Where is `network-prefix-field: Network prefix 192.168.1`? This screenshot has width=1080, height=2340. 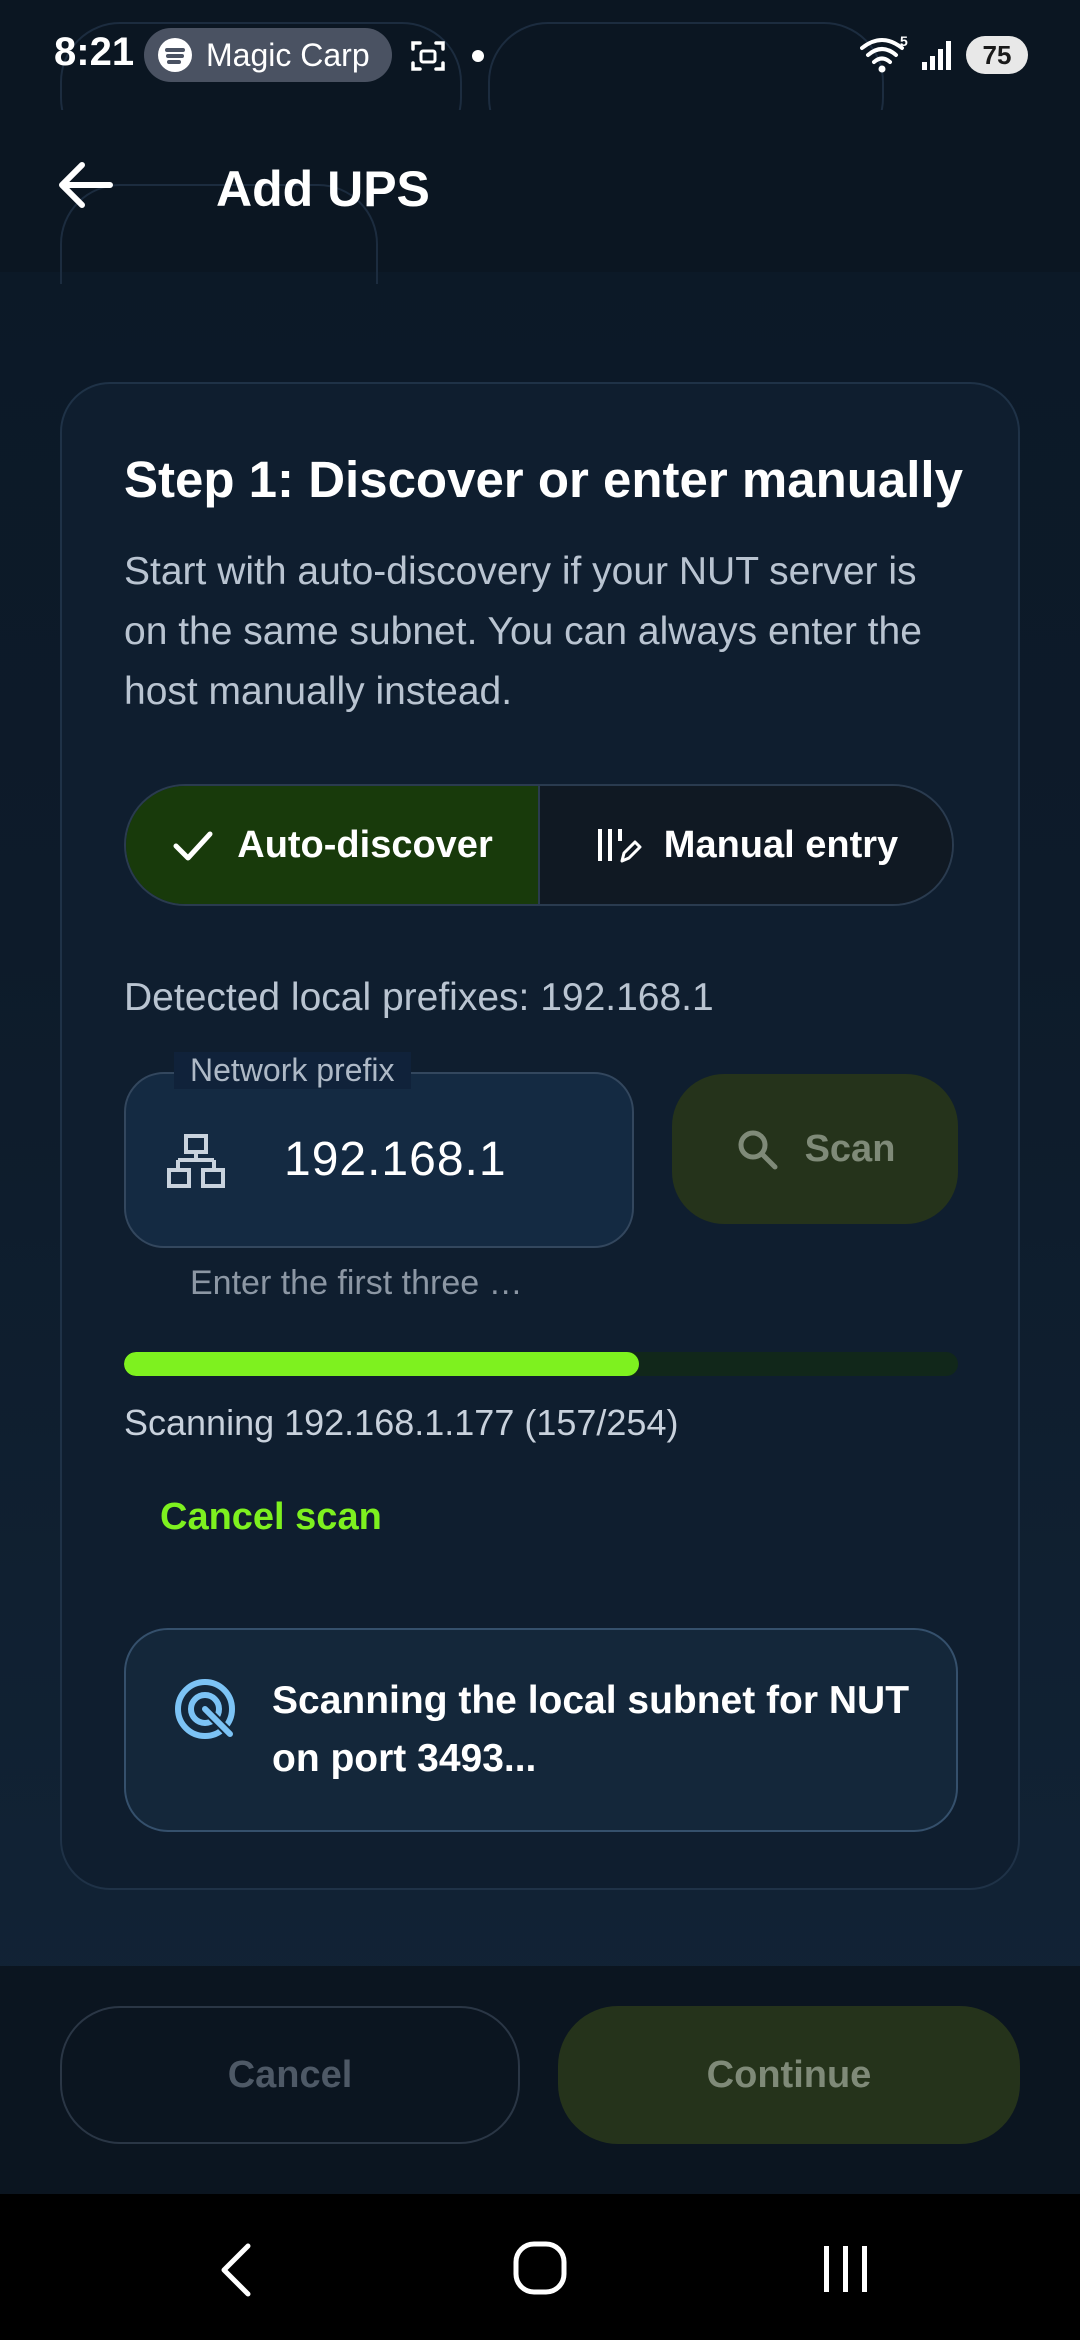
network-prefix-field: Network prefix 192.168.1 is located at coordinates (379, 1150).